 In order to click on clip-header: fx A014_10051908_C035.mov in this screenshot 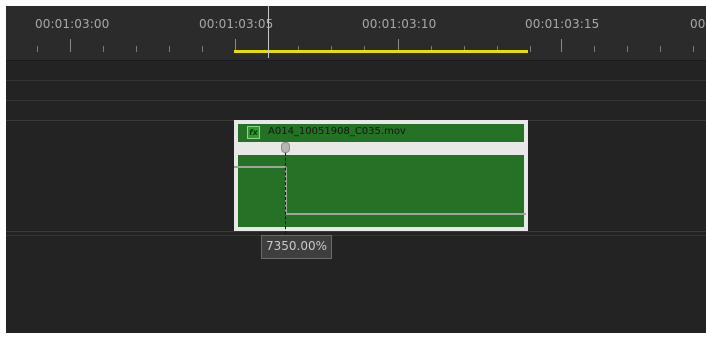, I will do `click(381, 133)`.